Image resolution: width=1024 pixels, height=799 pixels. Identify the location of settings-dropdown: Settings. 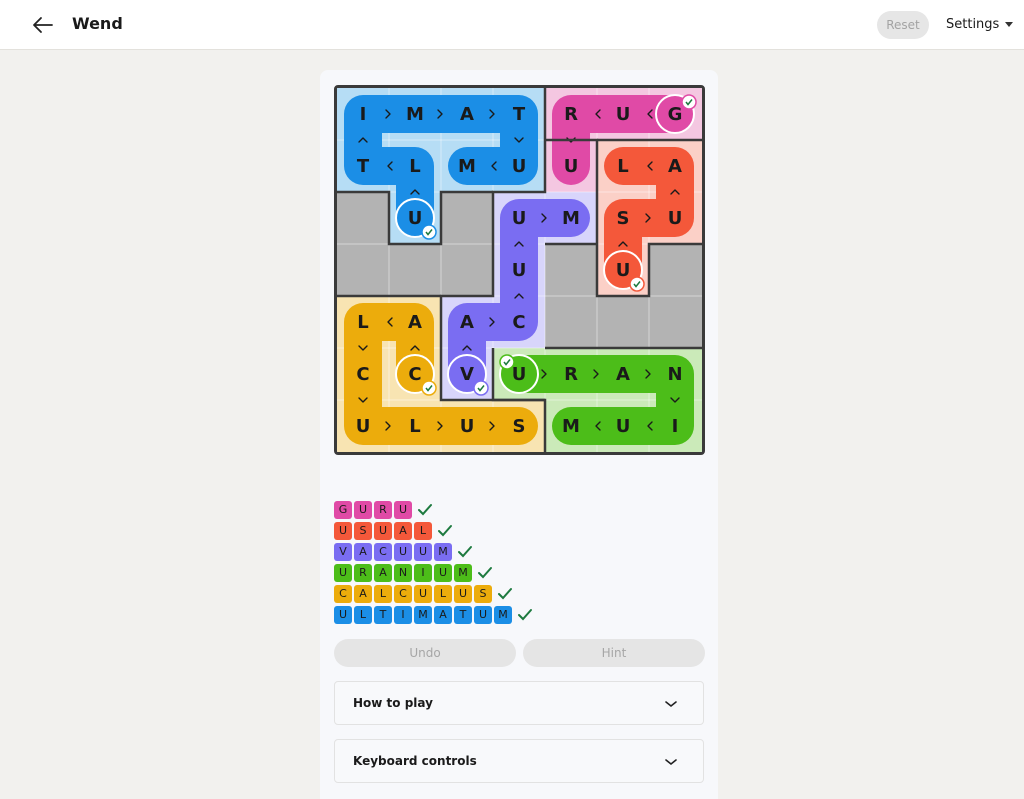
(980, 24).